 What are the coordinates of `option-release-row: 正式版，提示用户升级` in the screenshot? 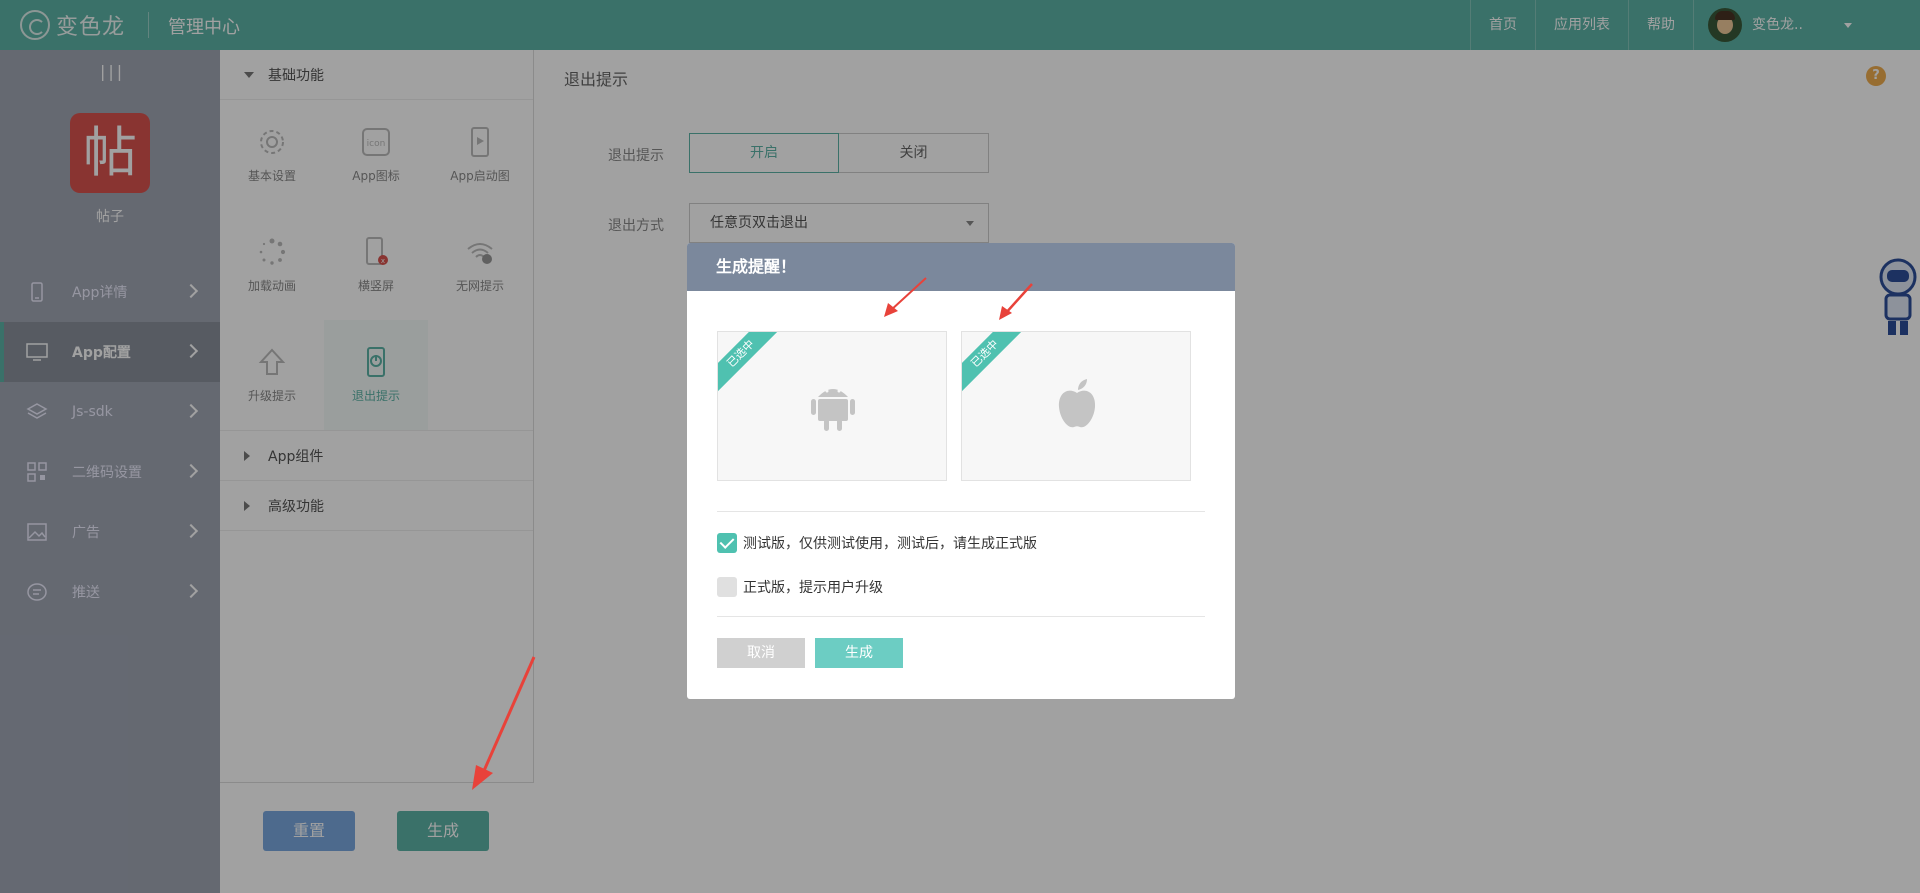 It's located at (800, 587).